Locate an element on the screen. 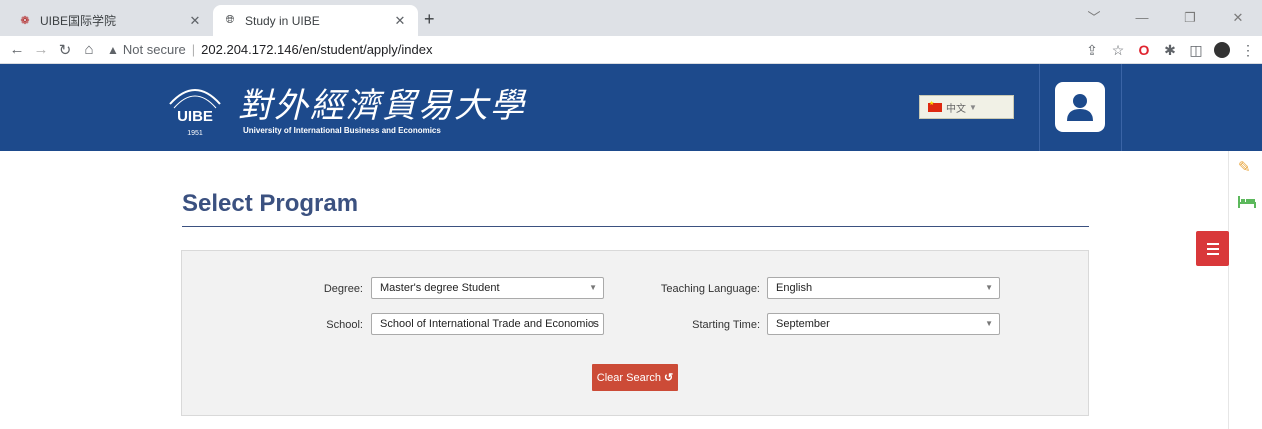  warning-icon: ▲ is located at coordinates (113, 49).